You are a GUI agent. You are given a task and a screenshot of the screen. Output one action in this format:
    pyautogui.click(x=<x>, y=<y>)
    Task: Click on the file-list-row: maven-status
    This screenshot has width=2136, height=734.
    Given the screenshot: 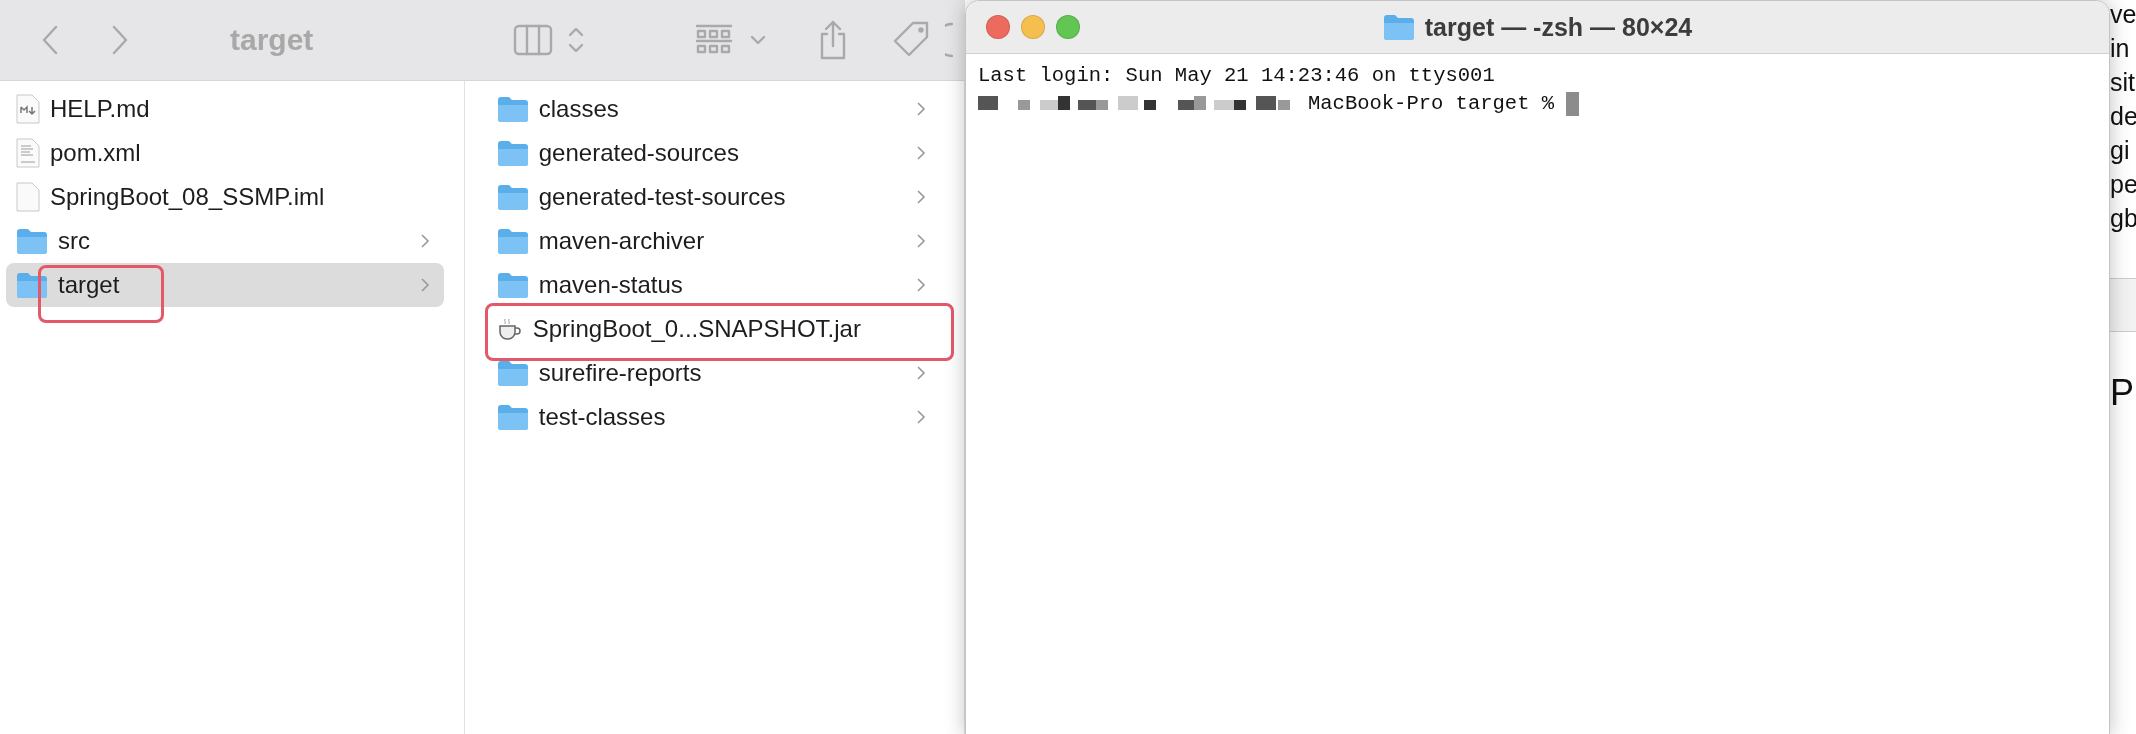 What is the action you would take?
    pyautogui.click(x=711, y=285)
    